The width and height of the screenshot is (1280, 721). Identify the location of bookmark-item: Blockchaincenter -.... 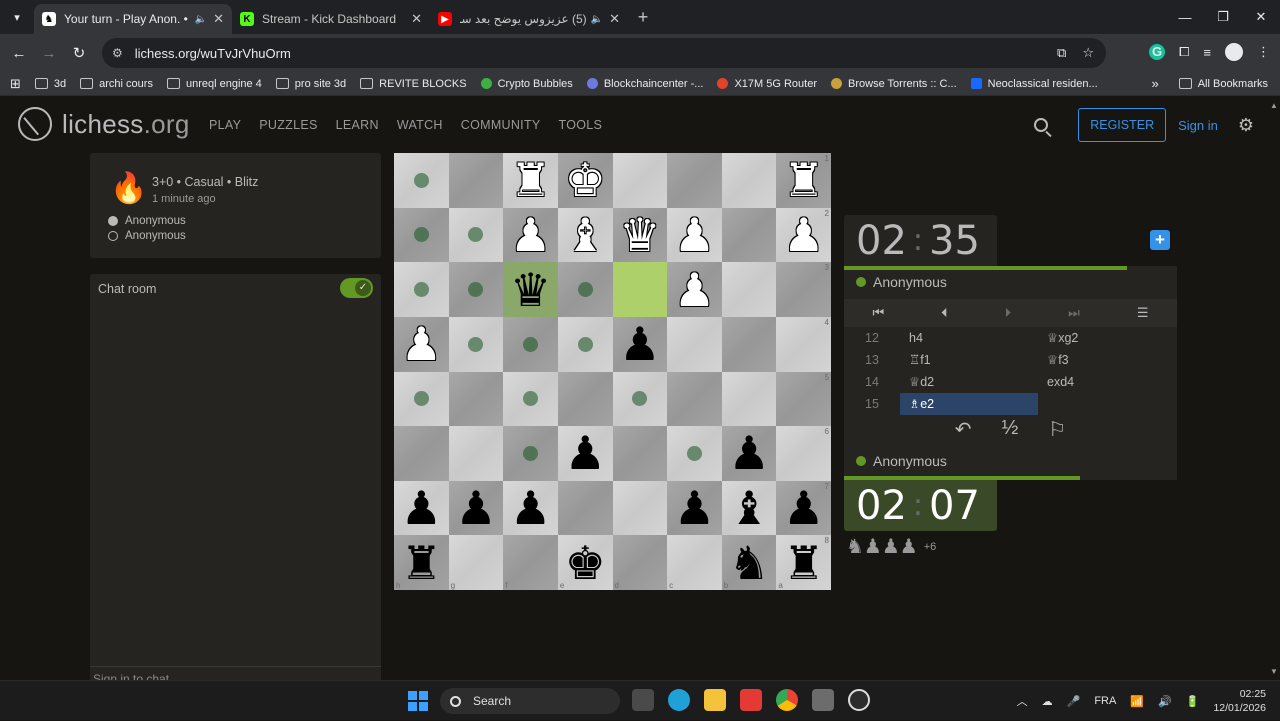
(644, 84).